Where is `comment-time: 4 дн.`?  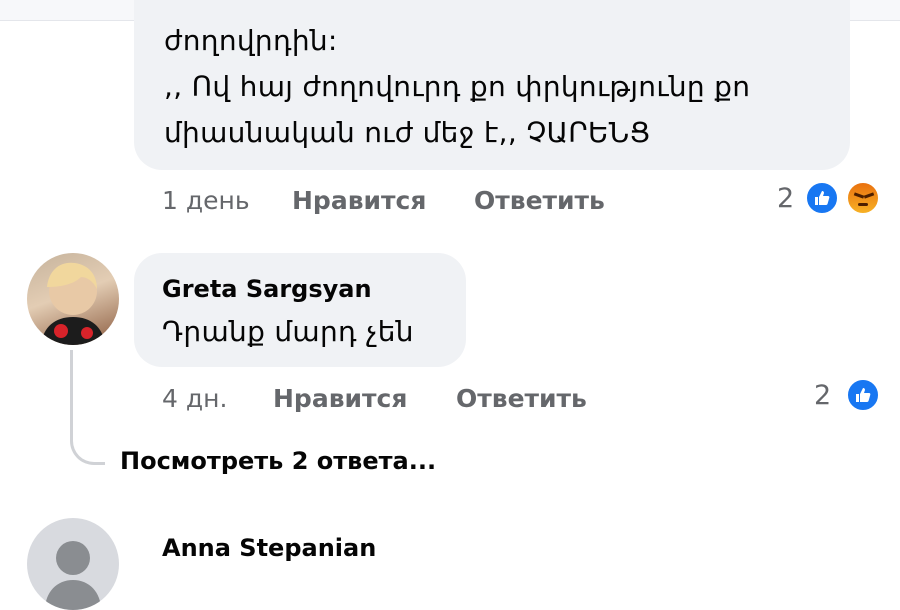
comment-time: 4 дн. is located at coordinates (194, 398).